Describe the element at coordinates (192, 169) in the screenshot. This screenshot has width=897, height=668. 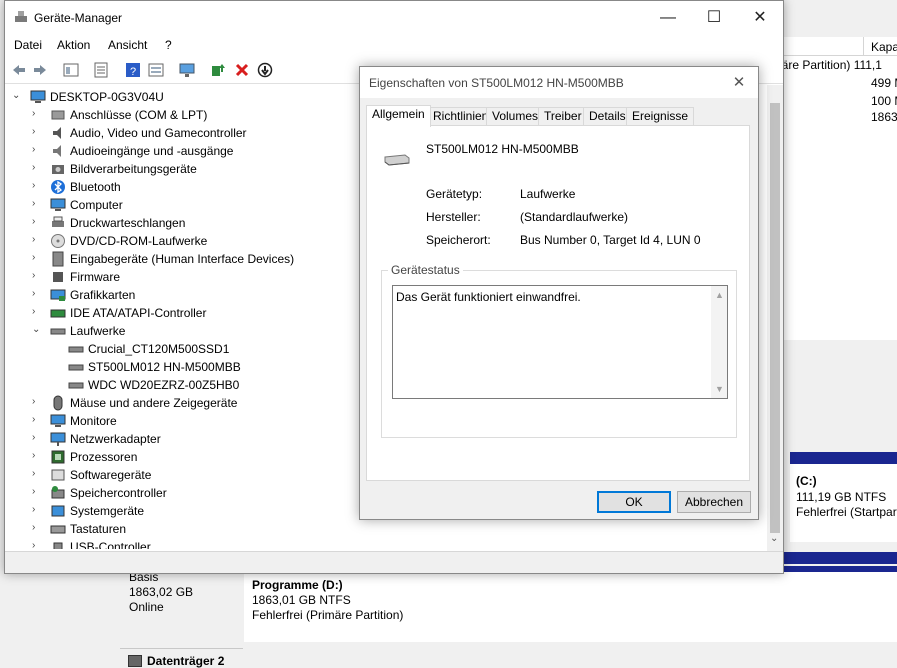
I see `tree-category-bildverarbeitung: › Bildverarbeitungsgeräte` at that location.